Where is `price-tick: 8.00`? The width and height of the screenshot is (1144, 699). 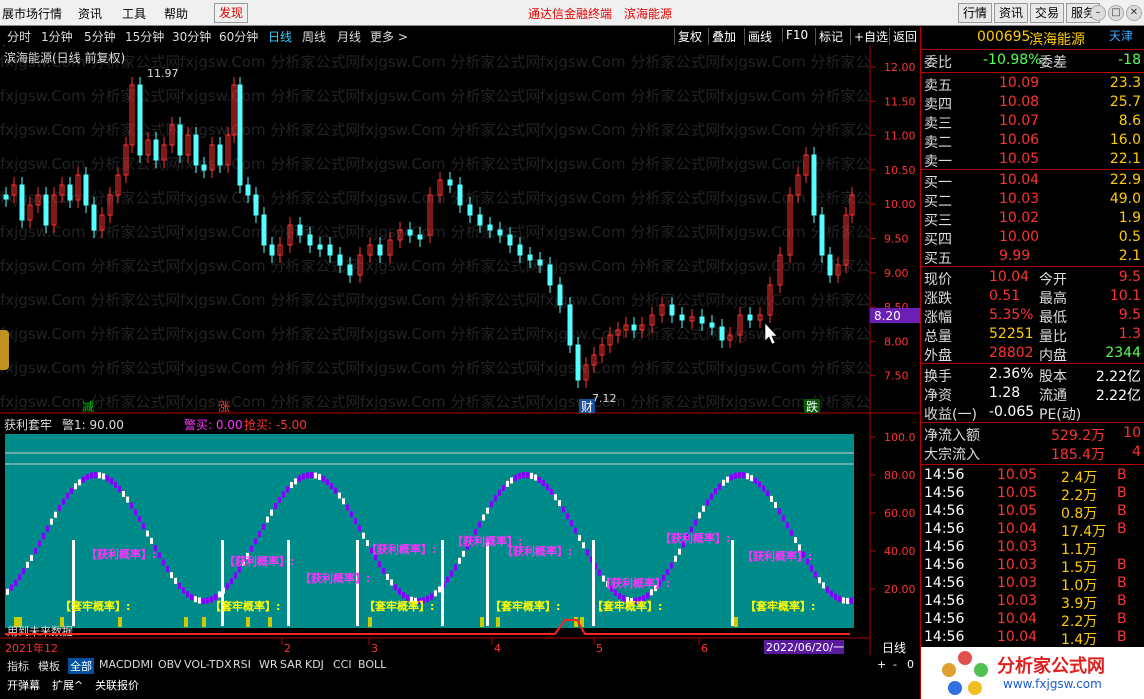
price-tick: 8.00 is located at coordinates (896, 341).